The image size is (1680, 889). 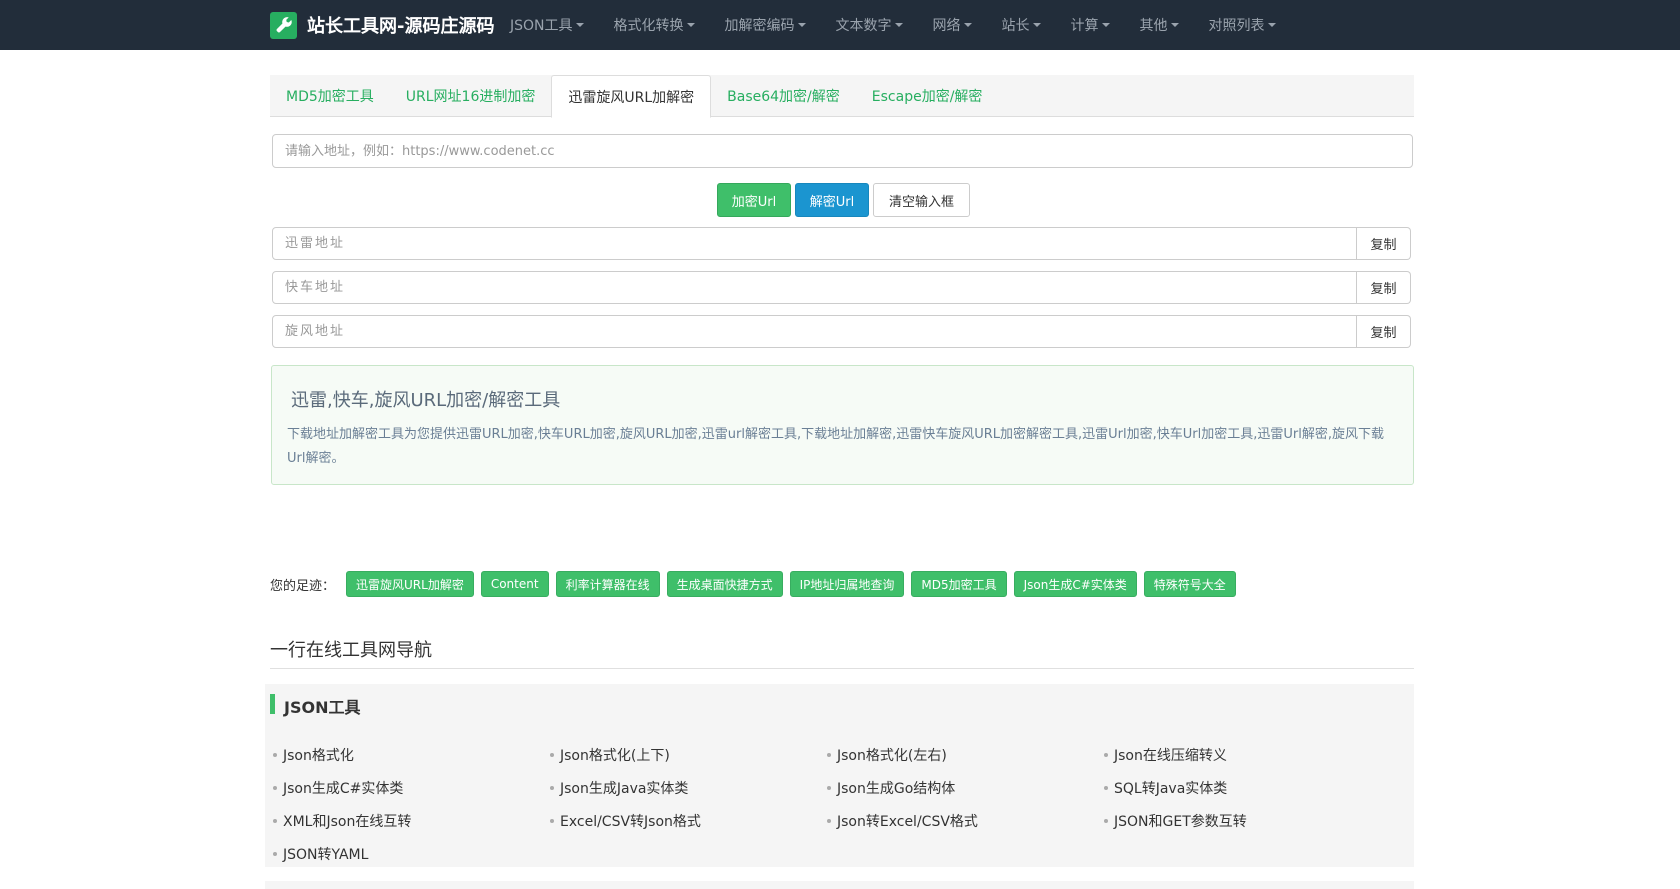 I want to click on menu-reference-list: 对照列表, so click(x=1242, y=25).